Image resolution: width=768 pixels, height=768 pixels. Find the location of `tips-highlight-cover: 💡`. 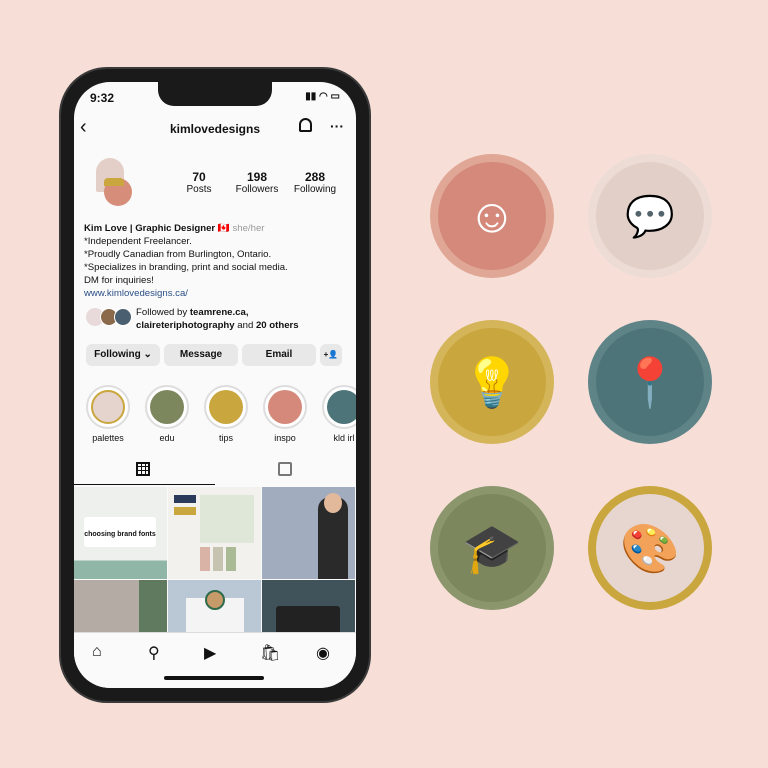

tips-highlight-cover: 💡 is located at coordinates (492, 382).